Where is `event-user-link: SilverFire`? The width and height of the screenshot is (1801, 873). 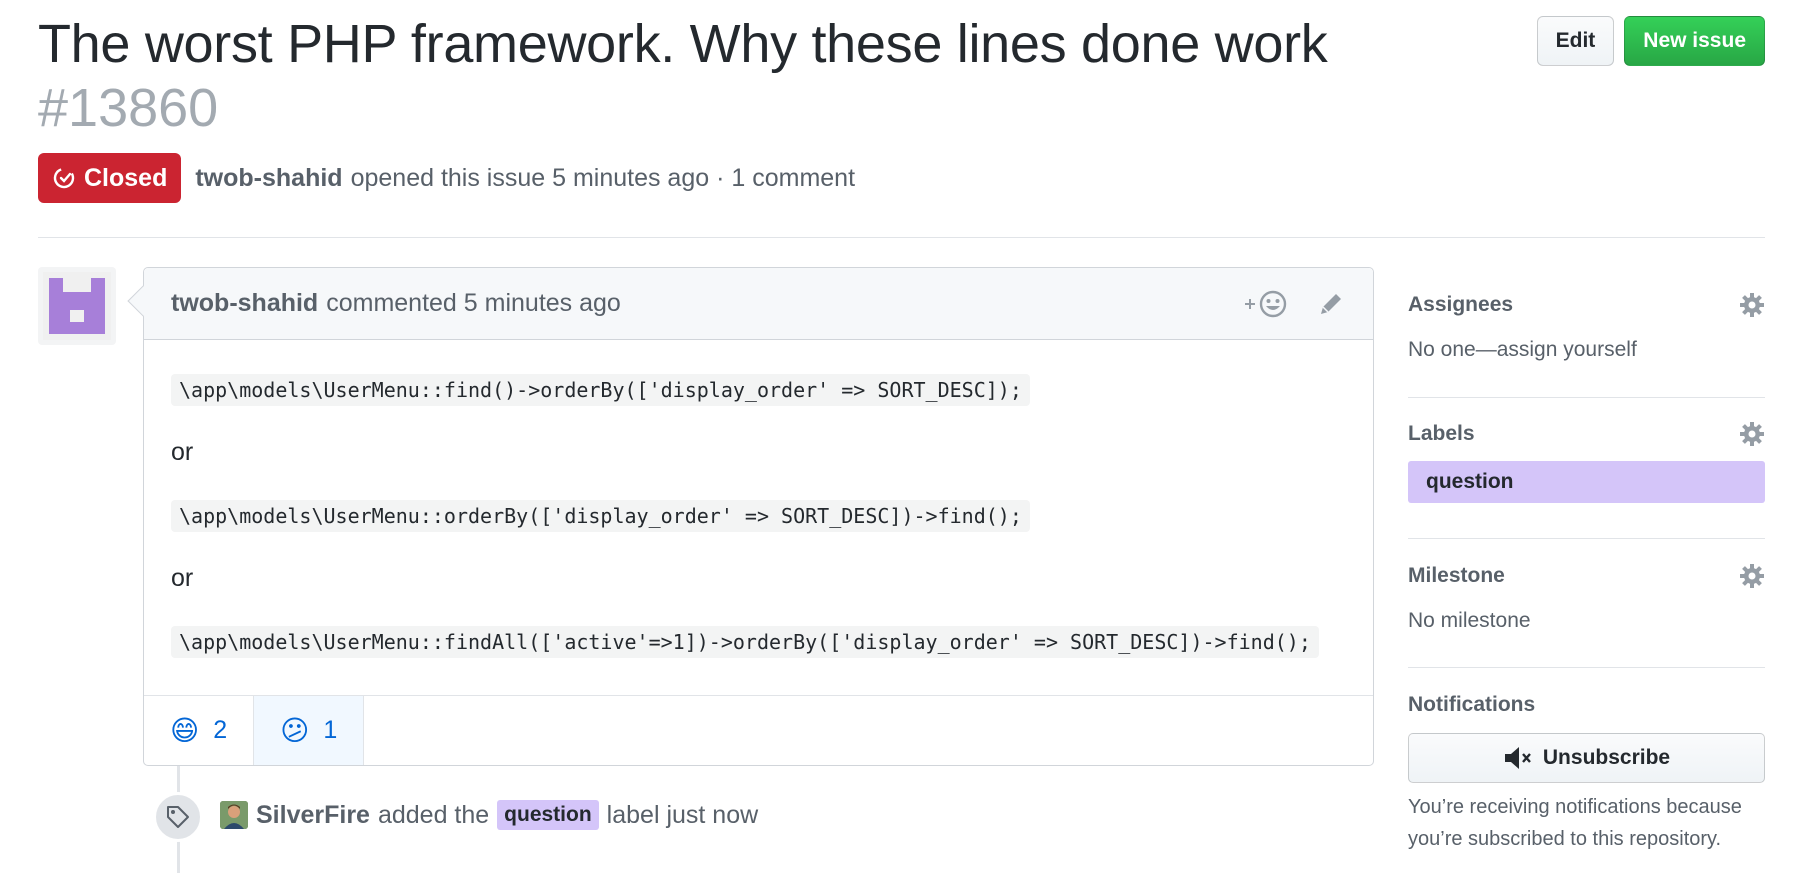
event-user-link: SilverFire is located at coordinates (313, 815).